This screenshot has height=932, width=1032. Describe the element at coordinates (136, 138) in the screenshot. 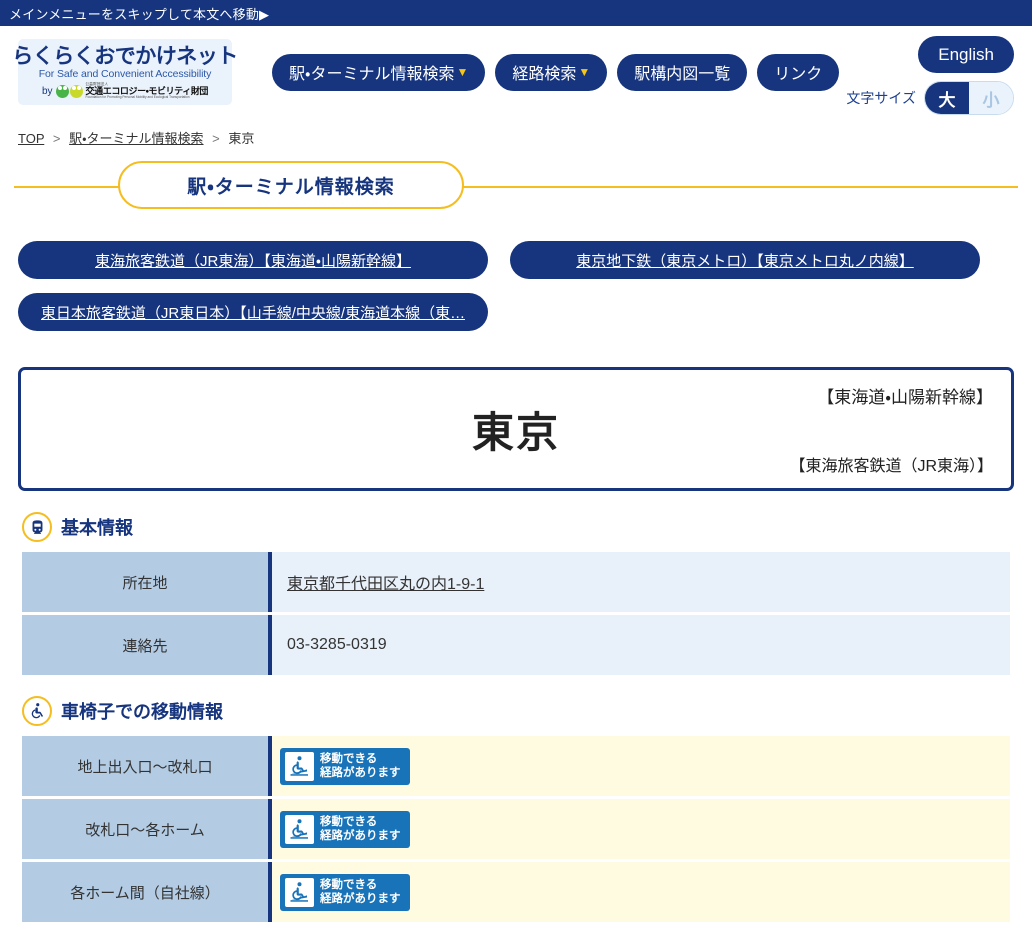

I see `breadcrumb-section-link: 駅・ターミナル情報検索` at that location.